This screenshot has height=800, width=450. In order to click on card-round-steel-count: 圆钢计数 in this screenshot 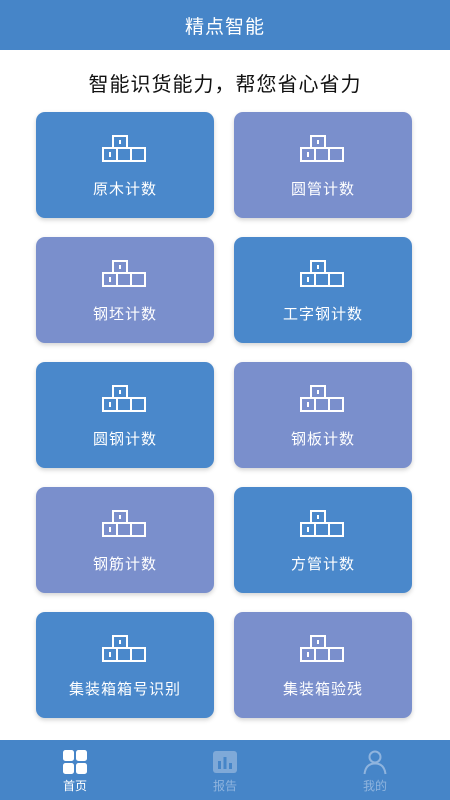, I will do `click(125, 415)`.